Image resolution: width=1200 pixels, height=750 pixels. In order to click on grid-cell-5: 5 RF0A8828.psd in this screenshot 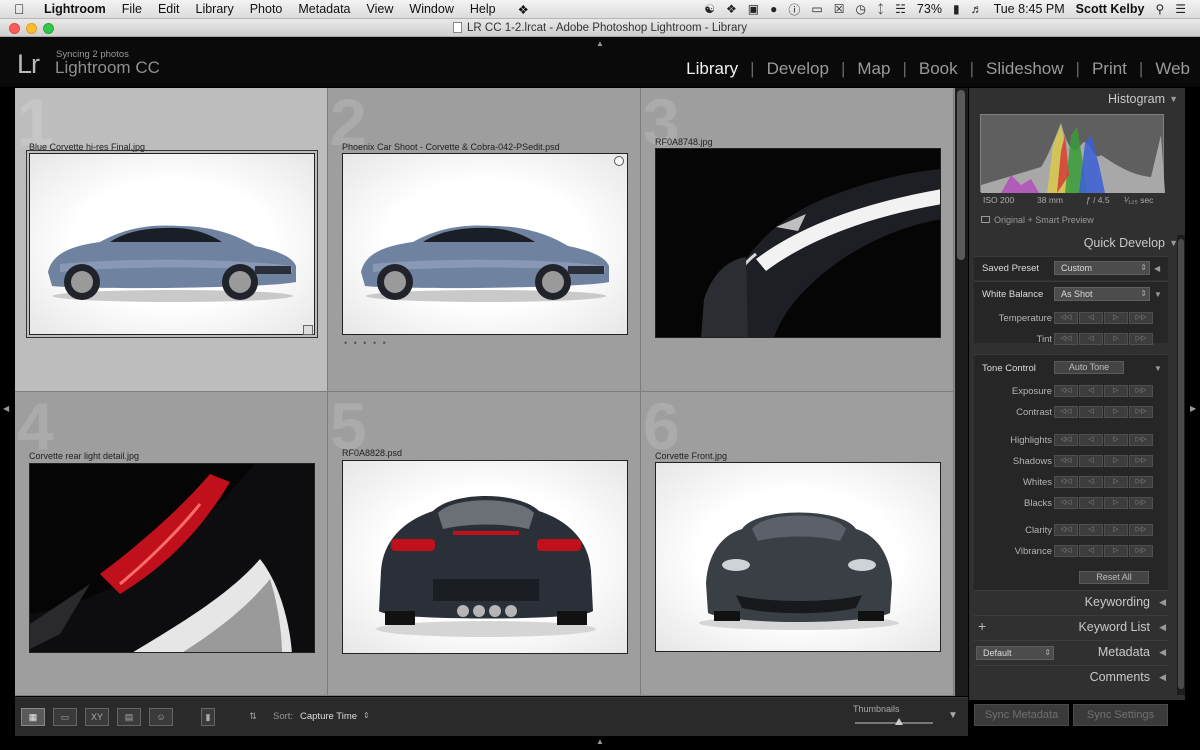, I will do `click(484, 544)`.